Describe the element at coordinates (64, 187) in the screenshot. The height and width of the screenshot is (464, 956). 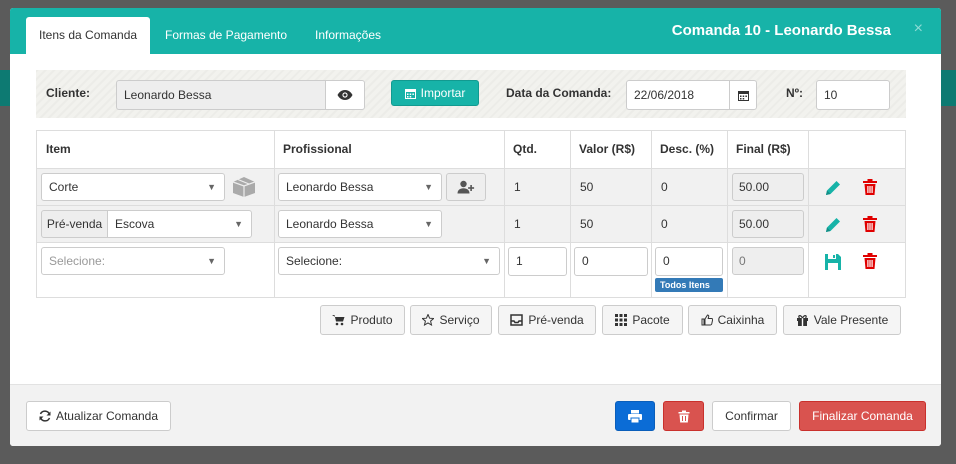
I see `item-select-value: Corte` at that location.